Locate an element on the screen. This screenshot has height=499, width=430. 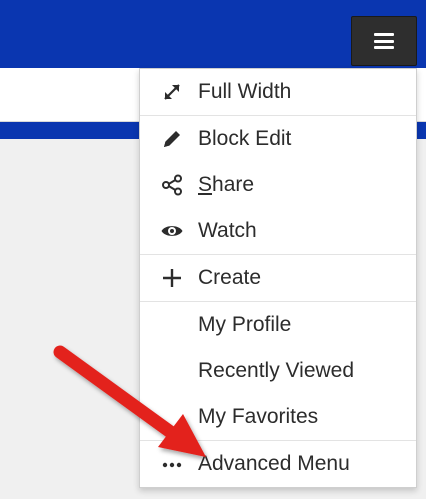
menu-item-label: My Profile is located at coordinates (245, 324).